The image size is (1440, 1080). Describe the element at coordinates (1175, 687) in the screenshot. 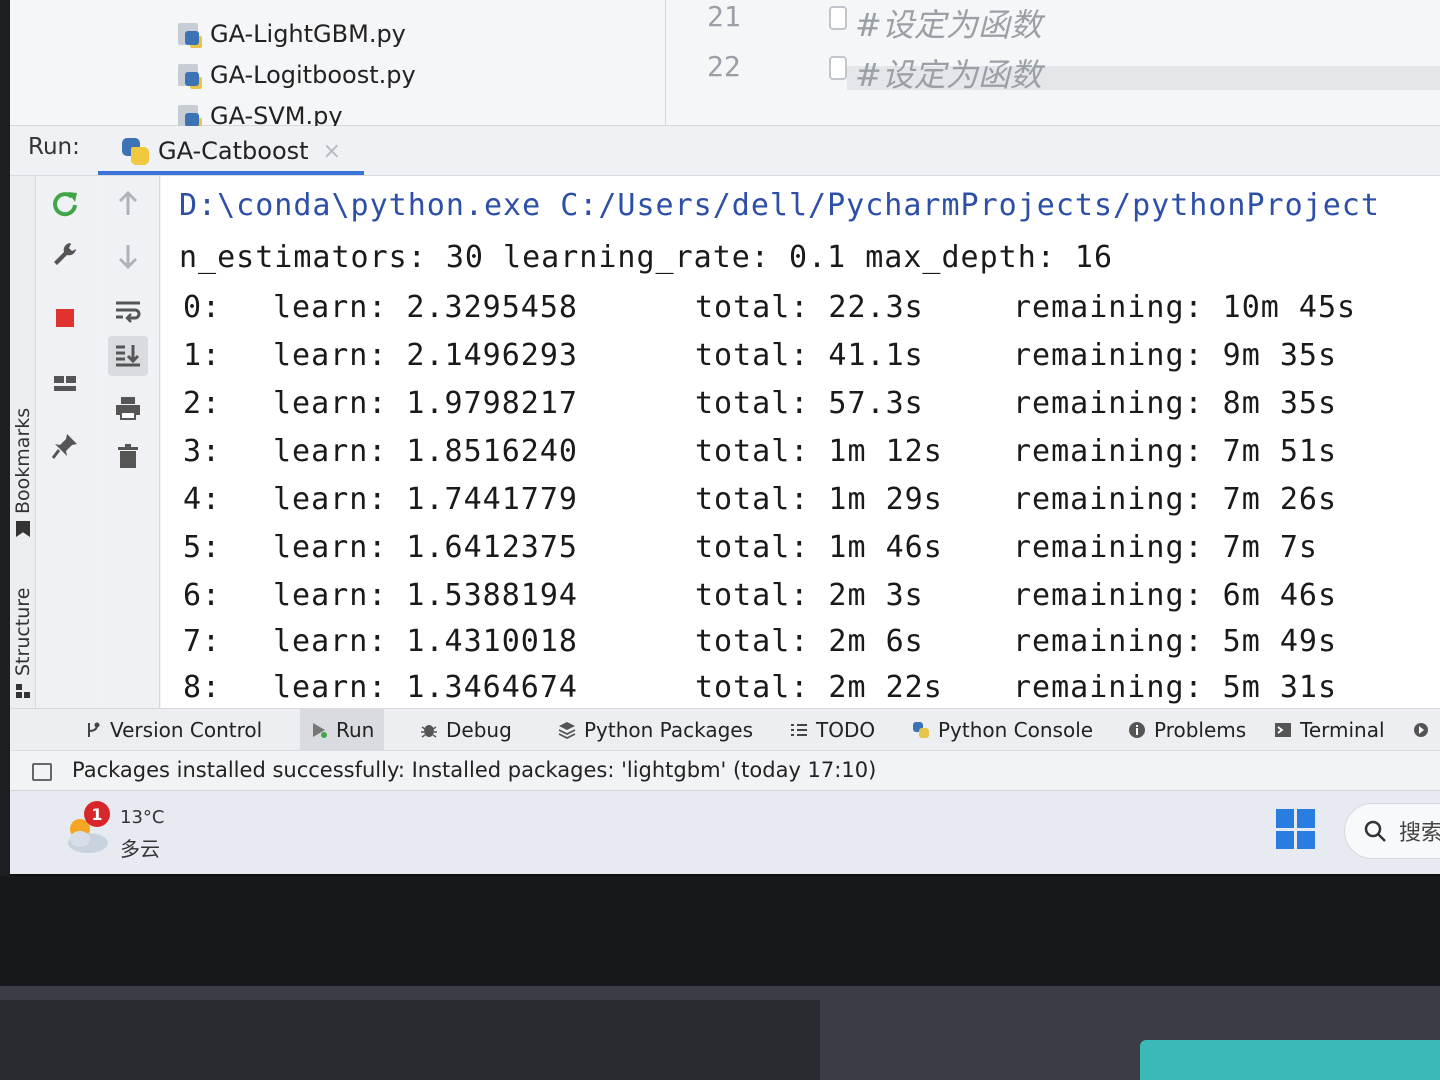

I see `iteration-remaining: remaining: 5m 31s` at that location.